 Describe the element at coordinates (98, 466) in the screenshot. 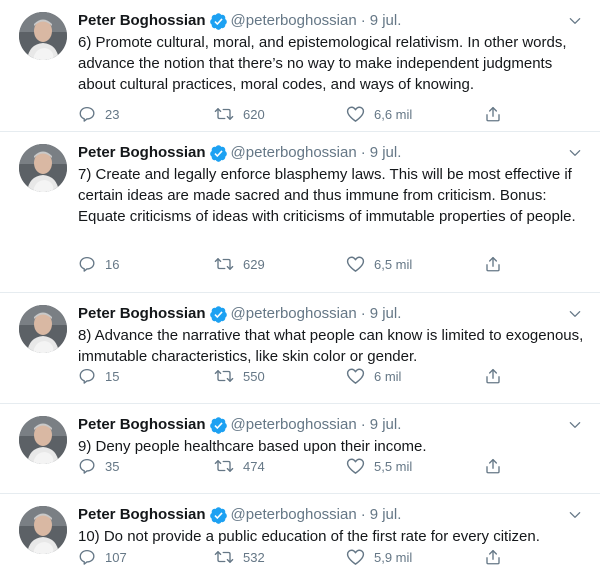

I see `reply-button: 35` at that location.